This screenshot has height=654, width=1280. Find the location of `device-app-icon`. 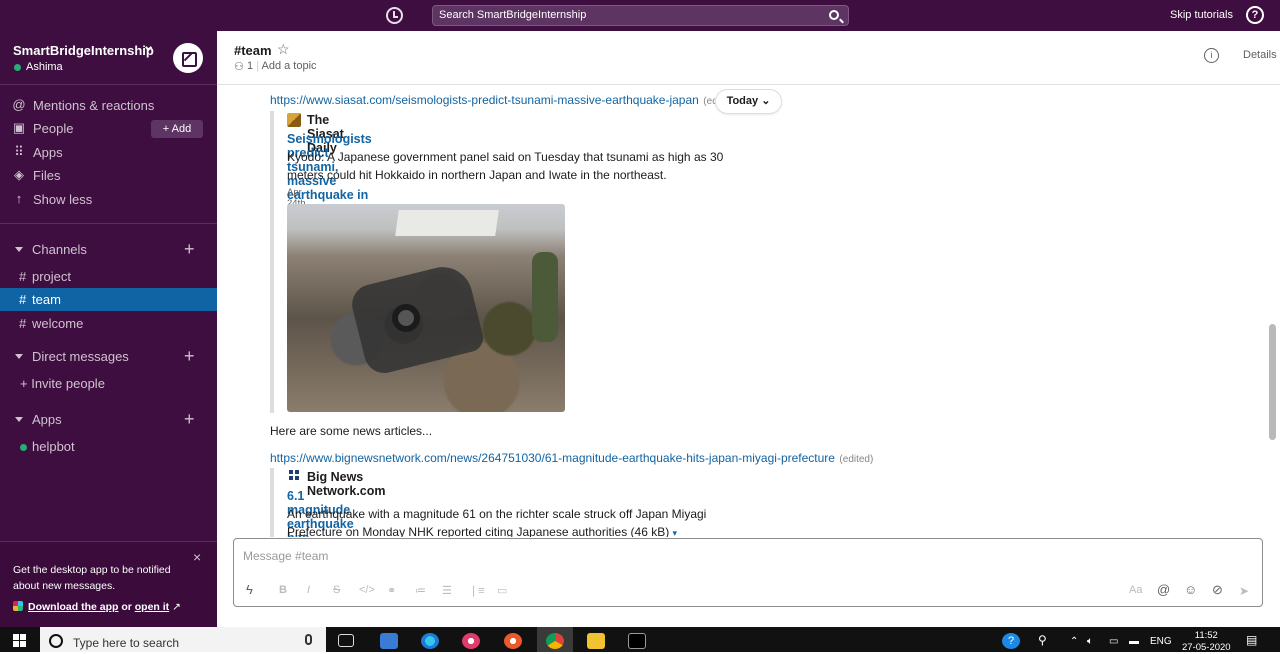

device-app-icon is located at coordinates (389, 641).